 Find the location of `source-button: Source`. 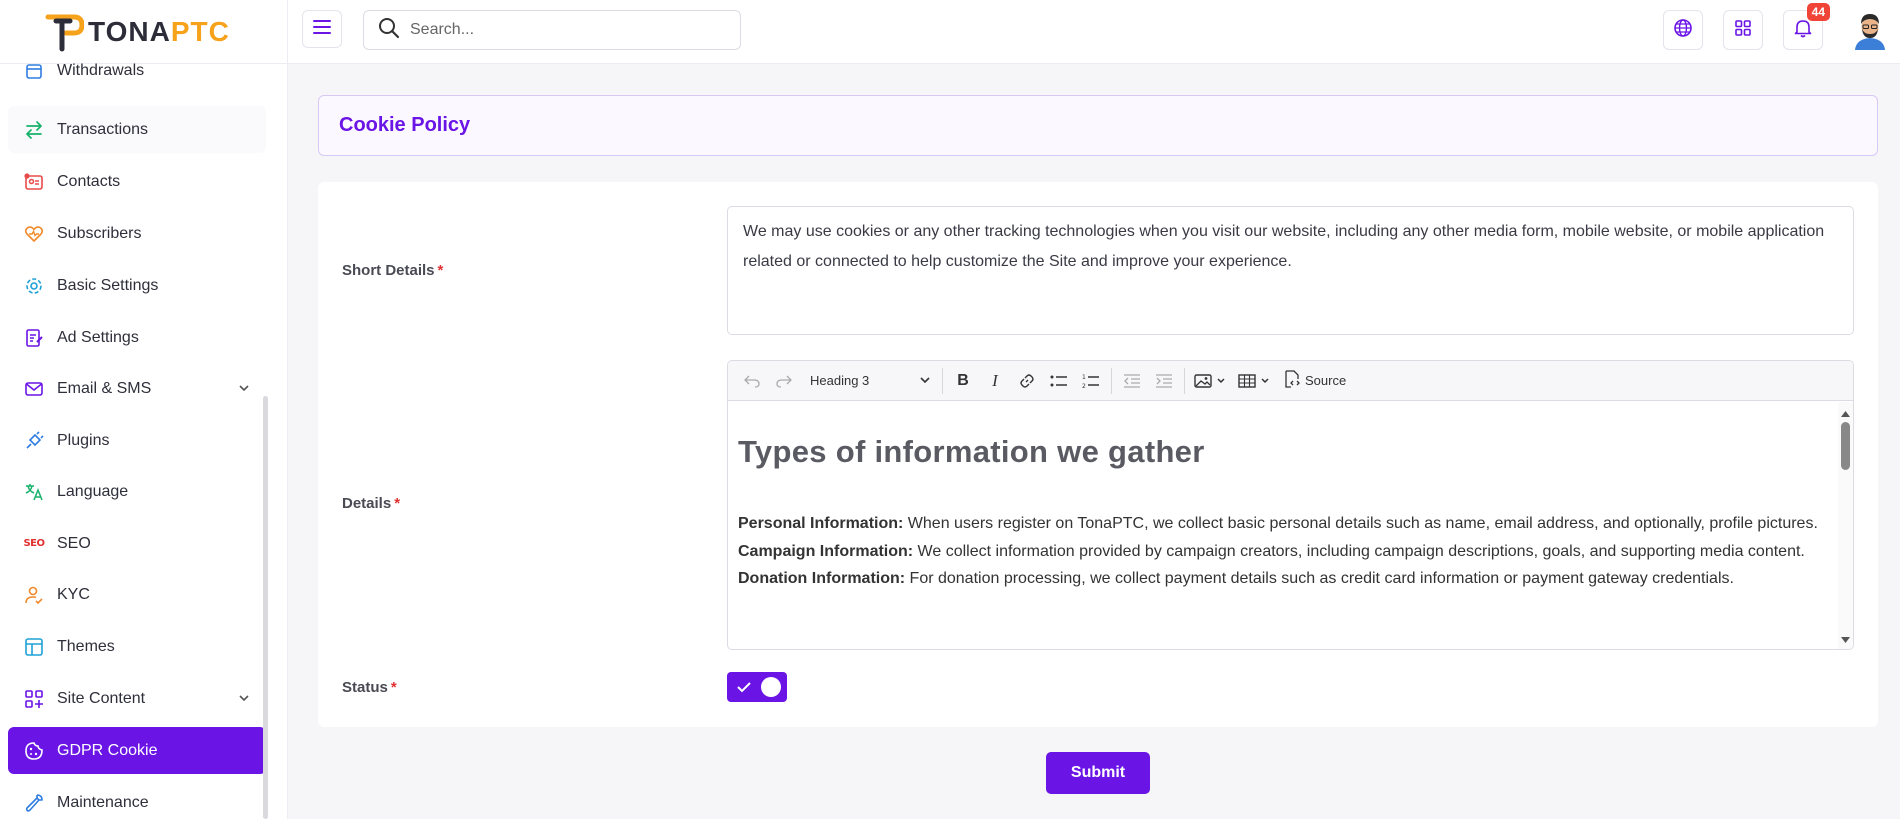

source-button: Source is located at coordinates (1314, 381).